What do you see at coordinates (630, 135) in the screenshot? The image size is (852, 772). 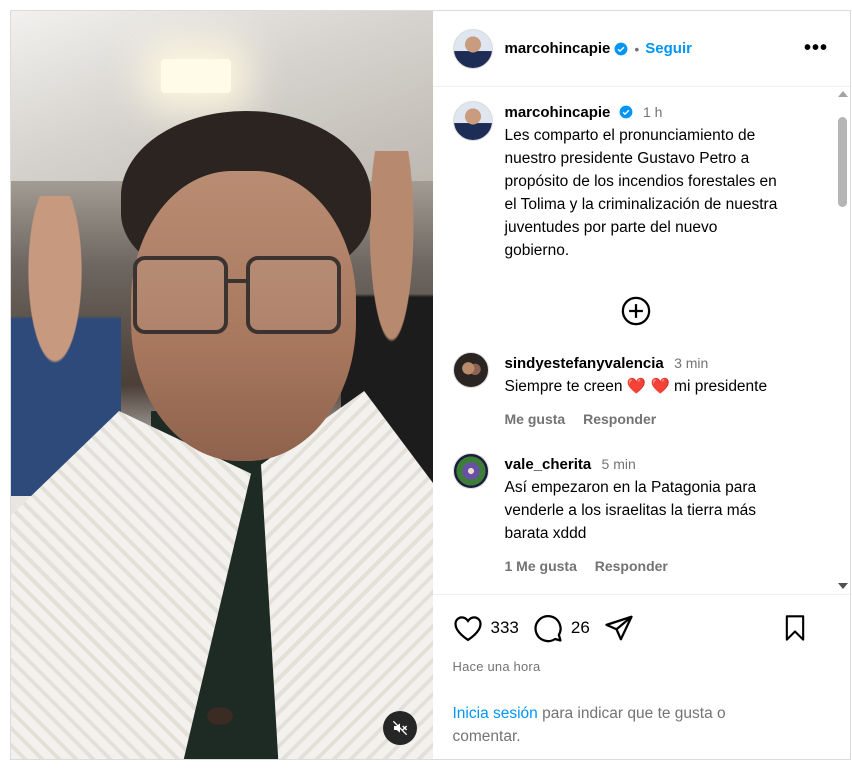 I see `caption-line: Les comparto el pronunciamiento de` at bounding box center [630, 135].